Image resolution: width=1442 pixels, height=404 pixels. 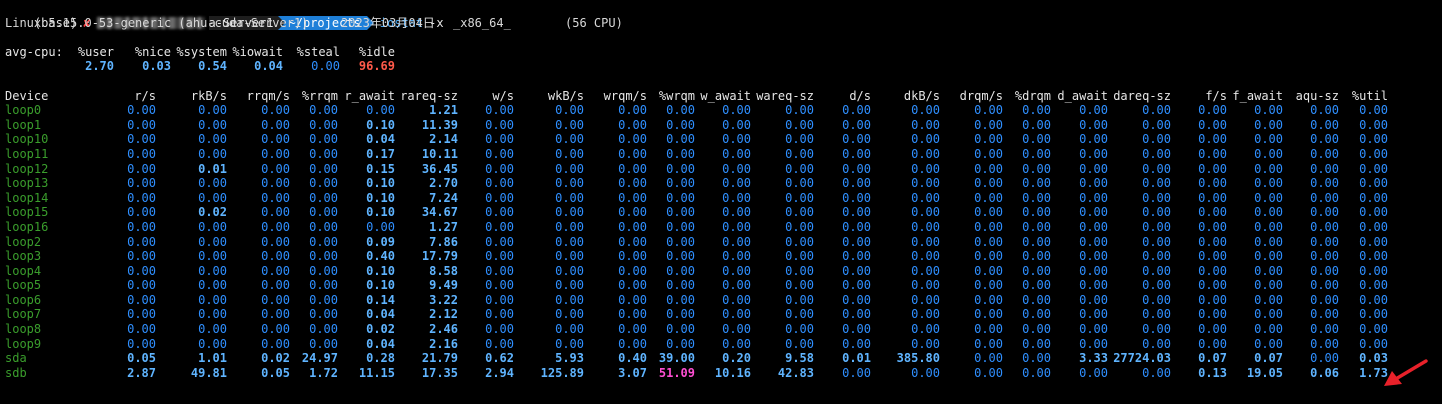 I want to click on cpu-value-cell: 96.69, so click(x=376, y=66).